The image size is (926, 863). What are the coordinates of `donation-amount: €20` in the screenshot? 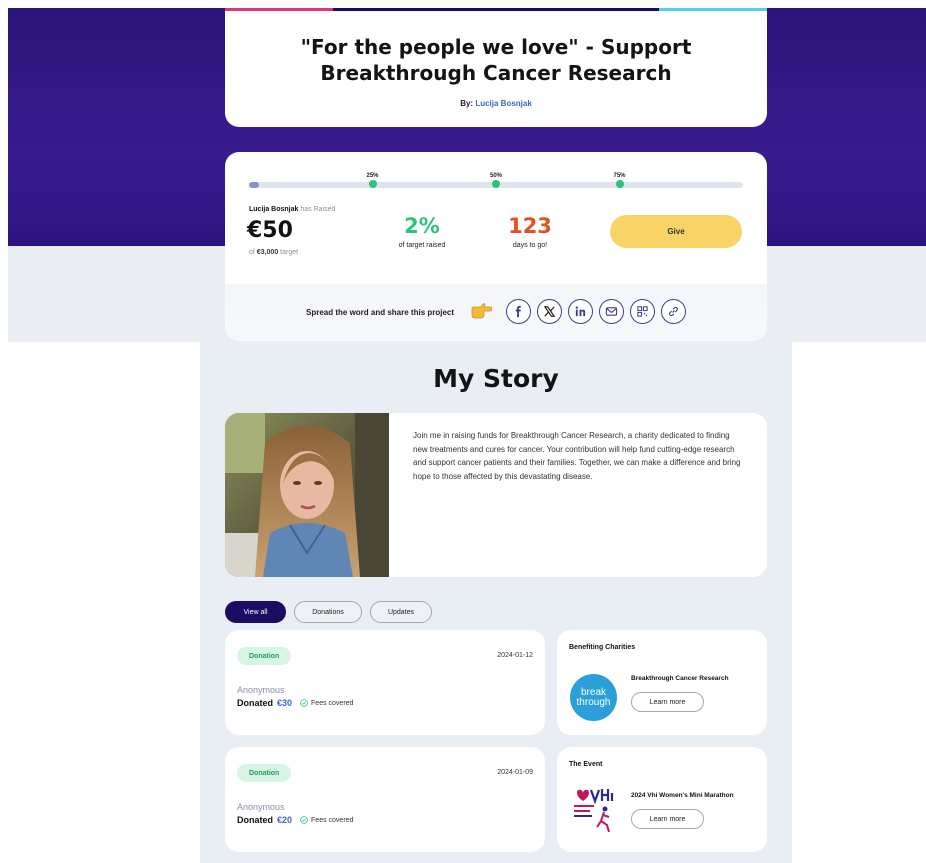 It's located at (285, 820).